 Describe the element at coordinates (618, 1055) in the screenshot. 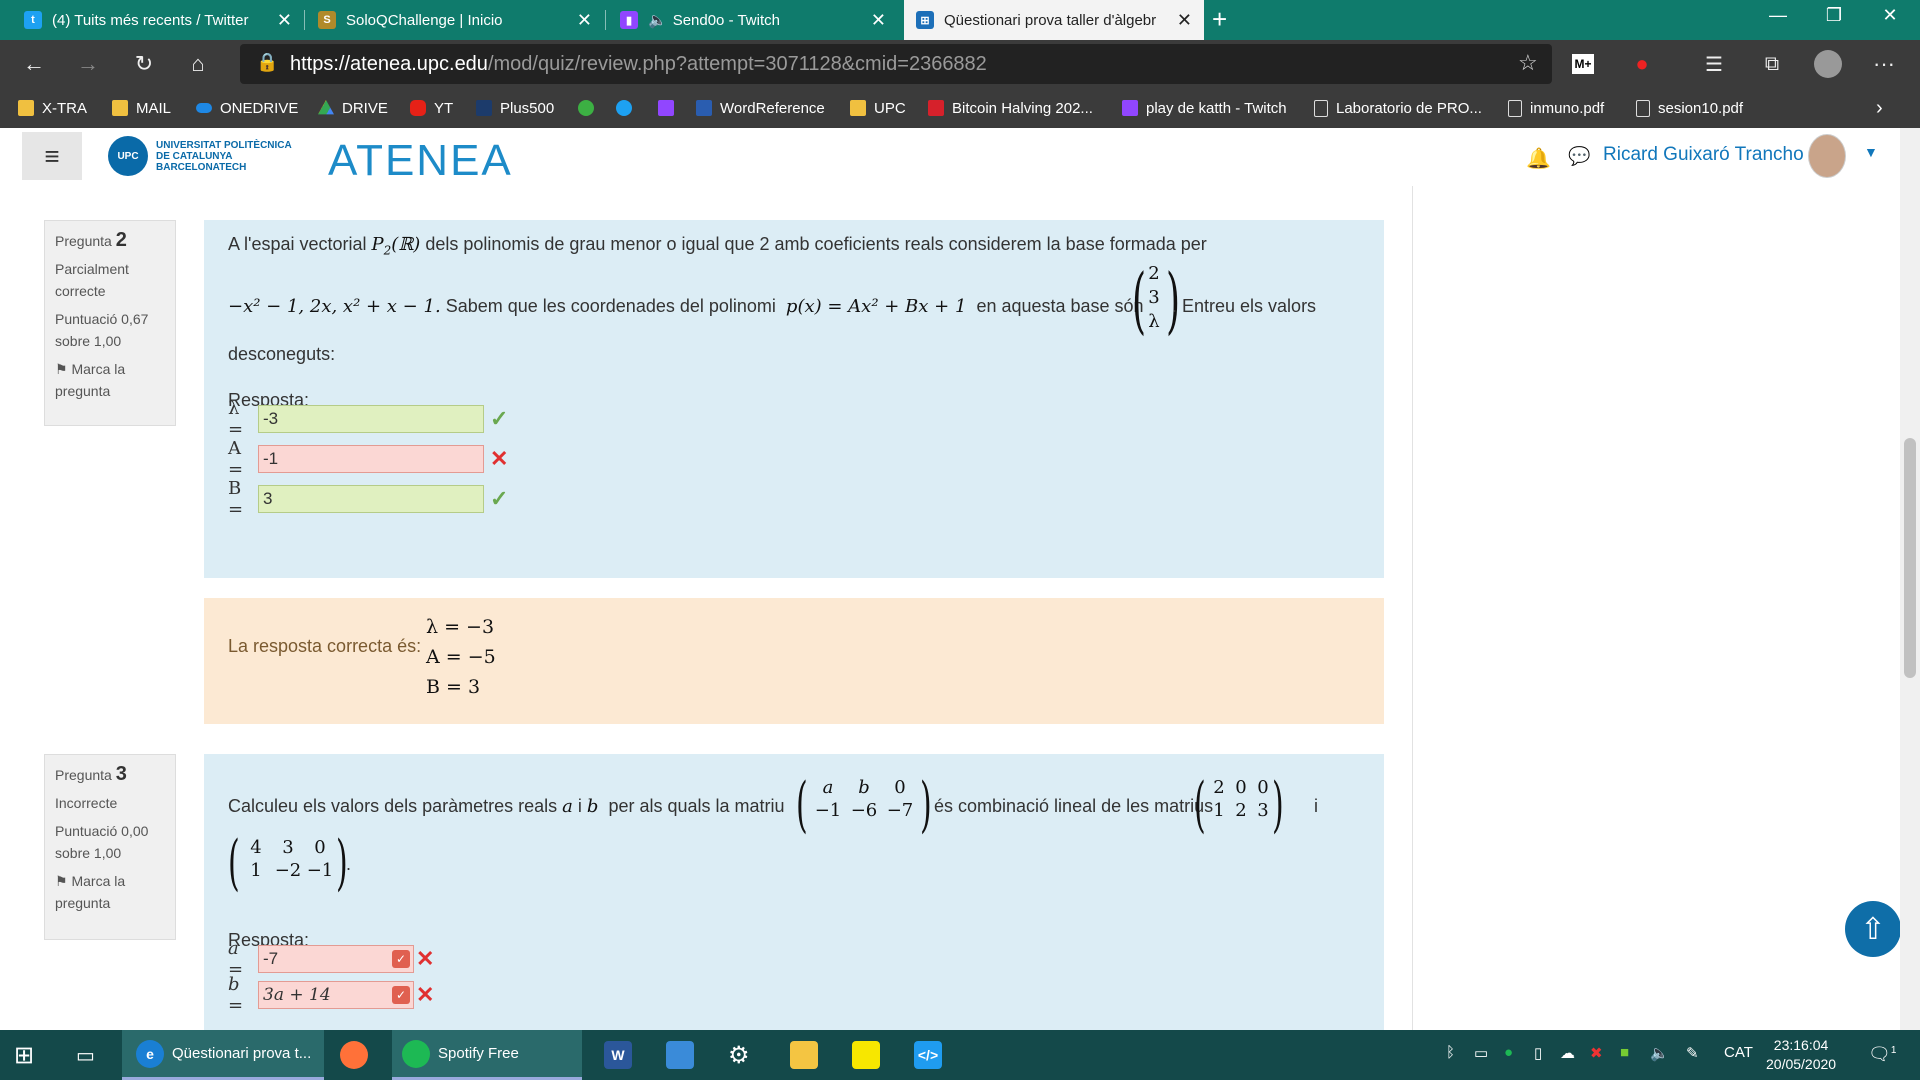

I see `taskbar-word: W` at that location.